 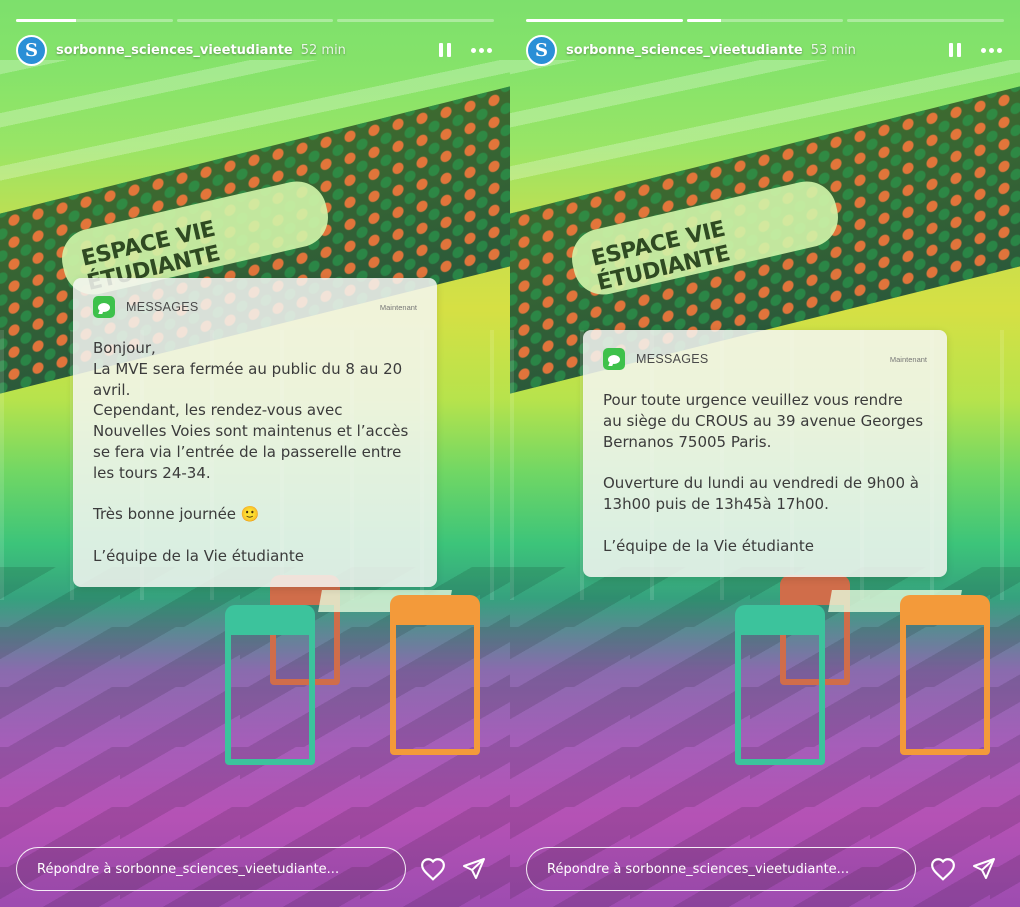 I want to click on notification-line: Ouverture du lundi au vendredi de 9h00 à, so click(x=761, y=483).